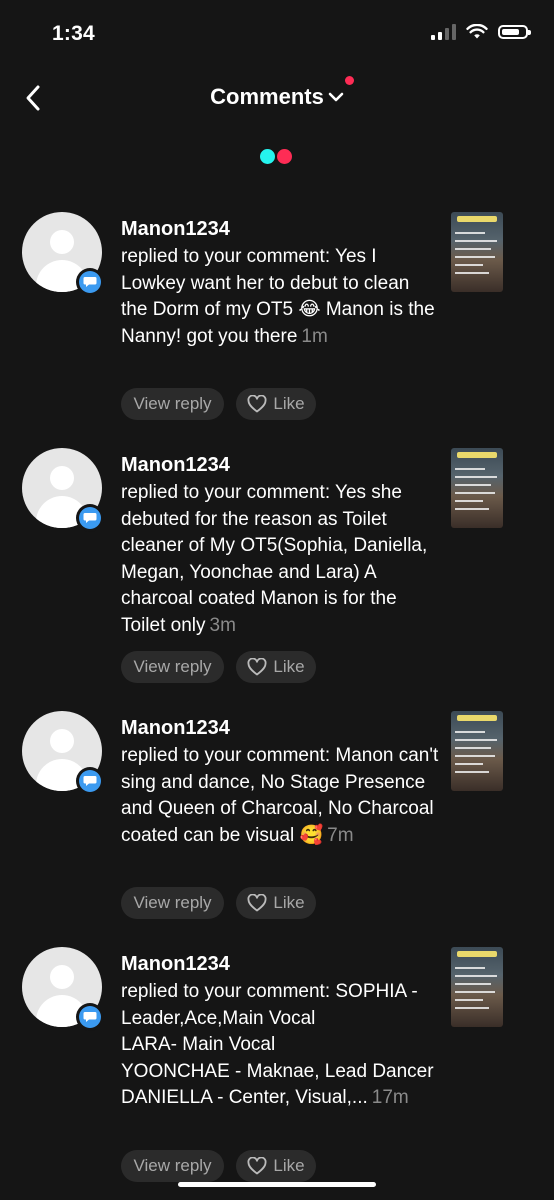  Describe the element at coordinates (277, 35) in the screenshot. I see `status-bar: 1:34` at that location.